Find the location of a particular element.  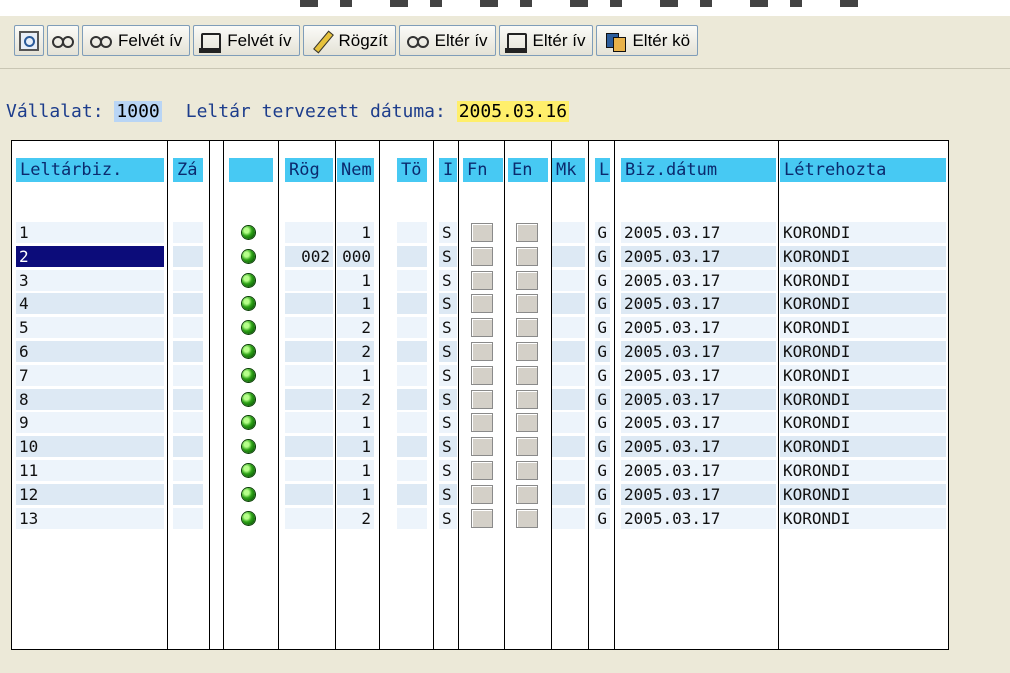

column-header-doc-date: Biz.dátum is located at coordinates (698, 170).